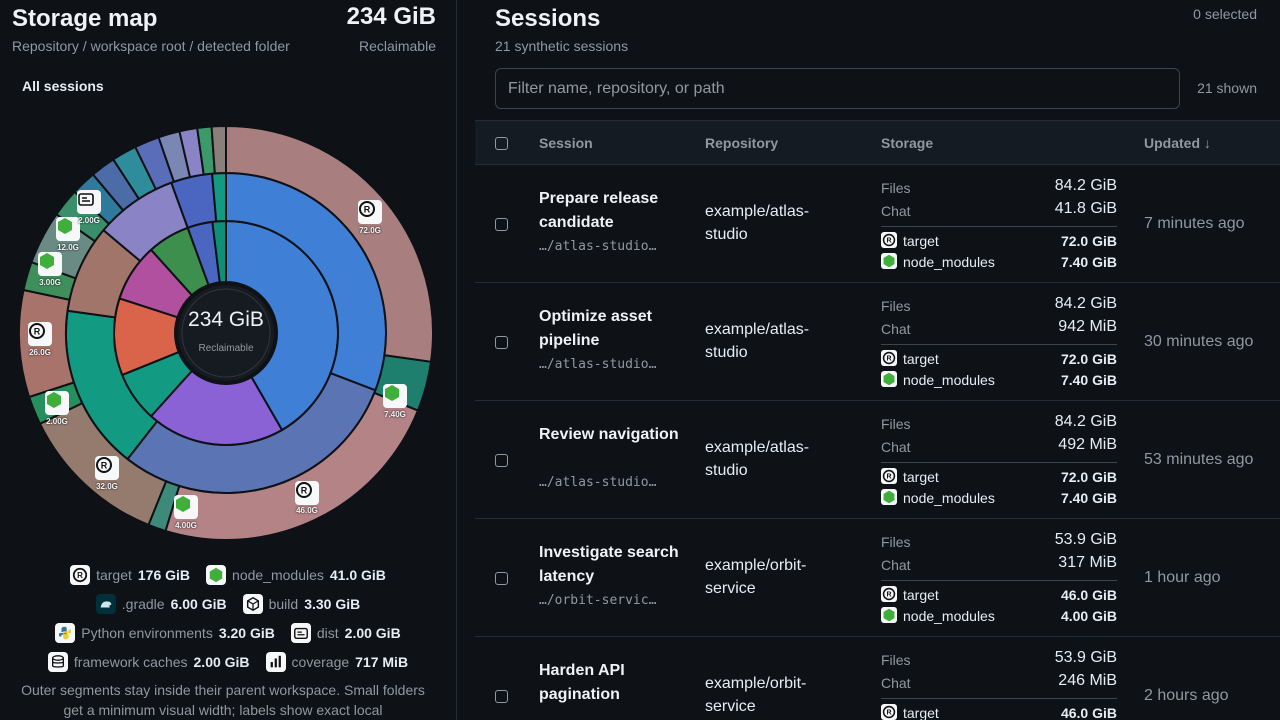  I want to click on folder-size: 72.0 GiB, so click(1088, 241).